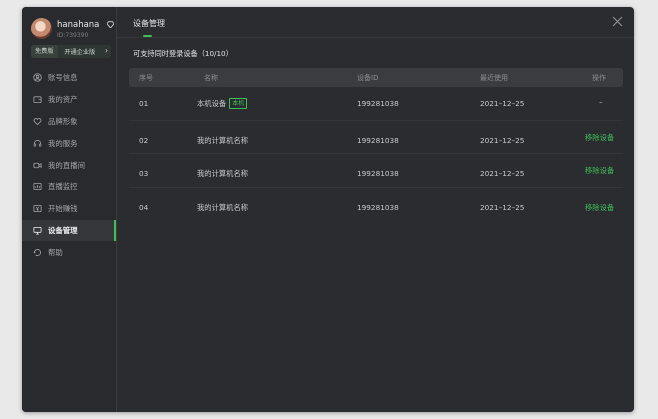 The width and height of the screenshot is (658, 419). What do you see at coordinates (599, 78) in the screenshot?
I see `column-header-action: 操作` at bounding box center [599, 78].